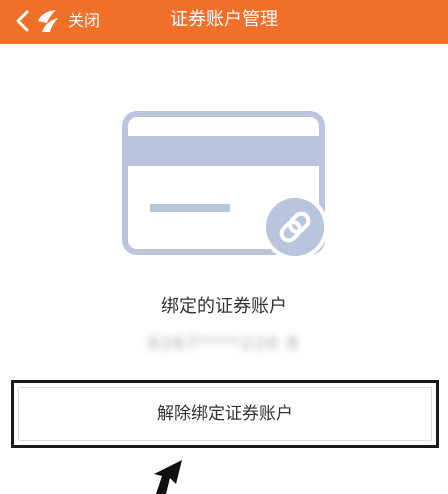  I want to click on close-button: 关闭, so click(84, 21).